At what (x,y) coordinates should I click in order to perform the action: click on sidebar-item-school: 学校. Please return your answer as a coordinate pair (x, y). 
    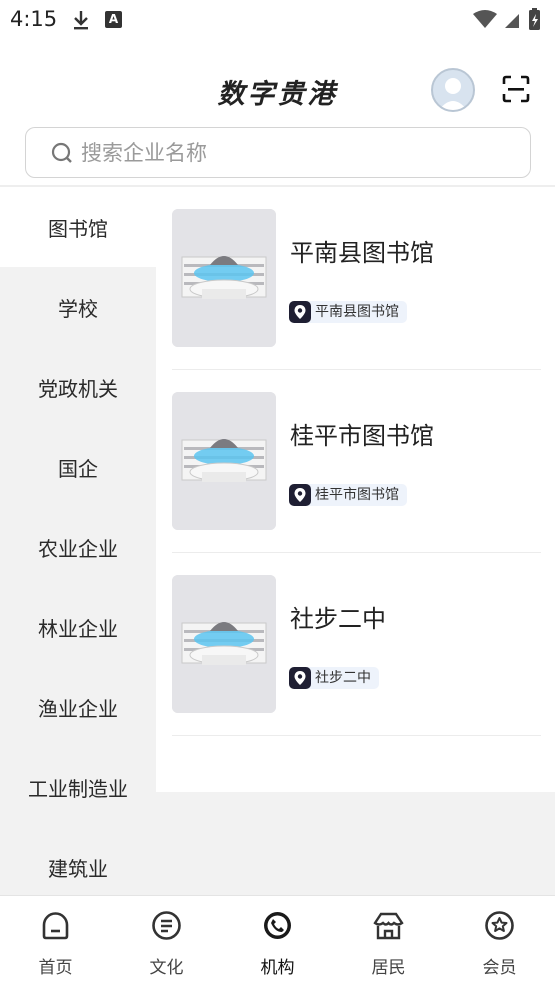
    Looking at the image, I should click on (78, 307).